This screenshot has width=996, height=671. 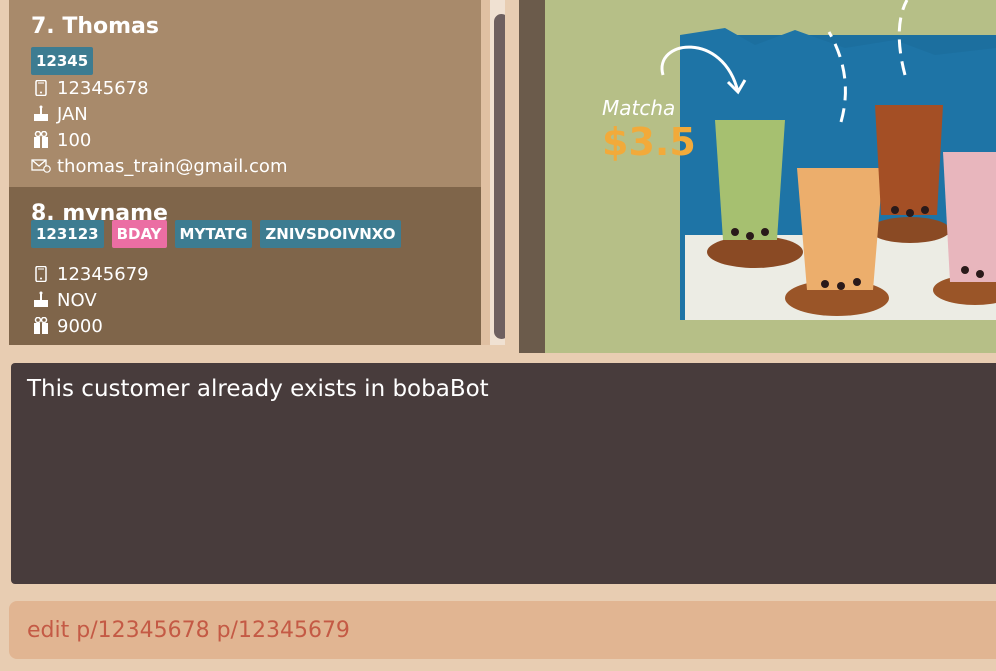 I want to click on list-scrollbar, so click(x=497, y=172).